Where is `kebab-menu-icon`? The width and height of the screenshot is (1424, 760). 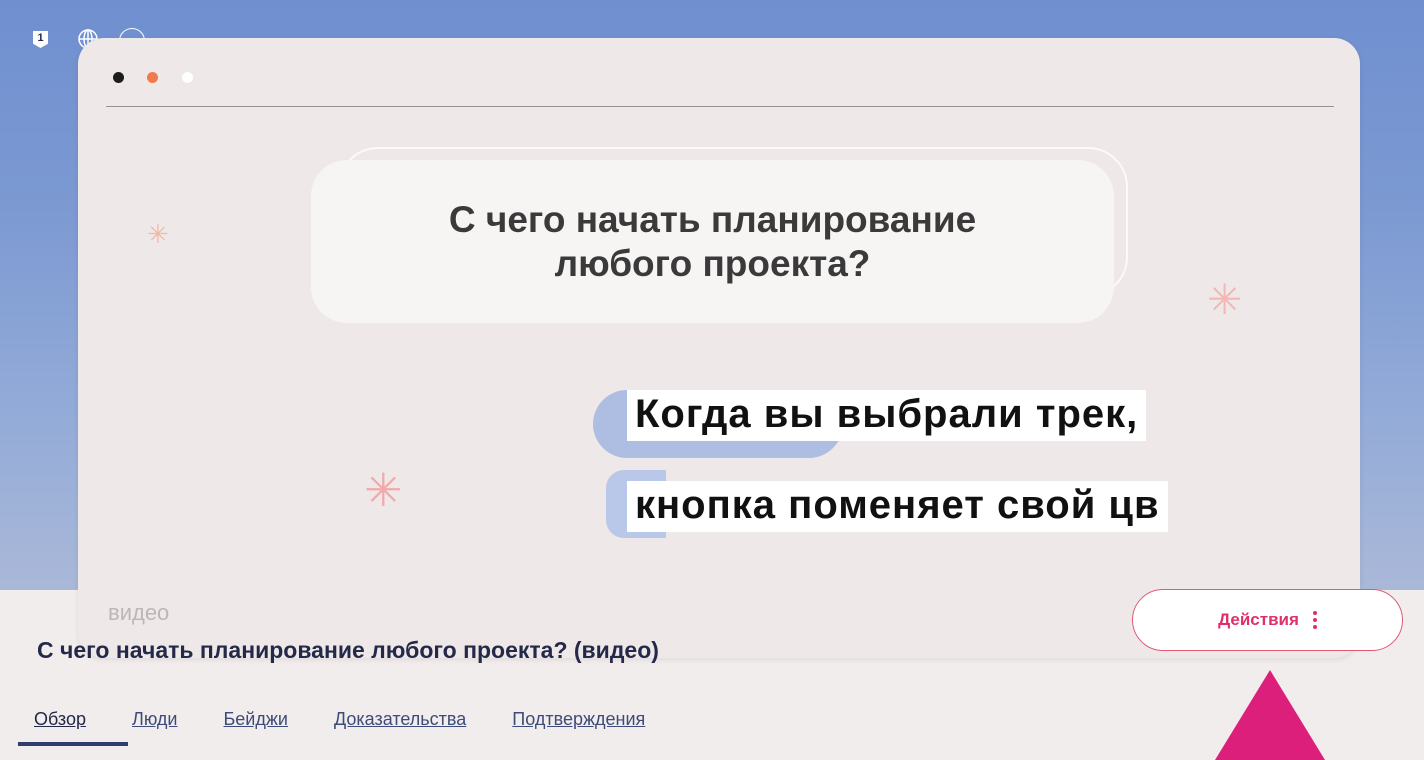 kebab-menu-icon is located at coordinates (1314, 620).